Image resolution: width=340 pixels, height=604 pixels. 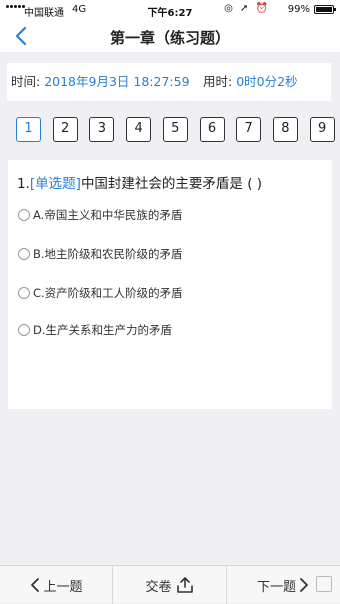 I want to click on used-time-label: 用时:, so click(x=218, y=81).